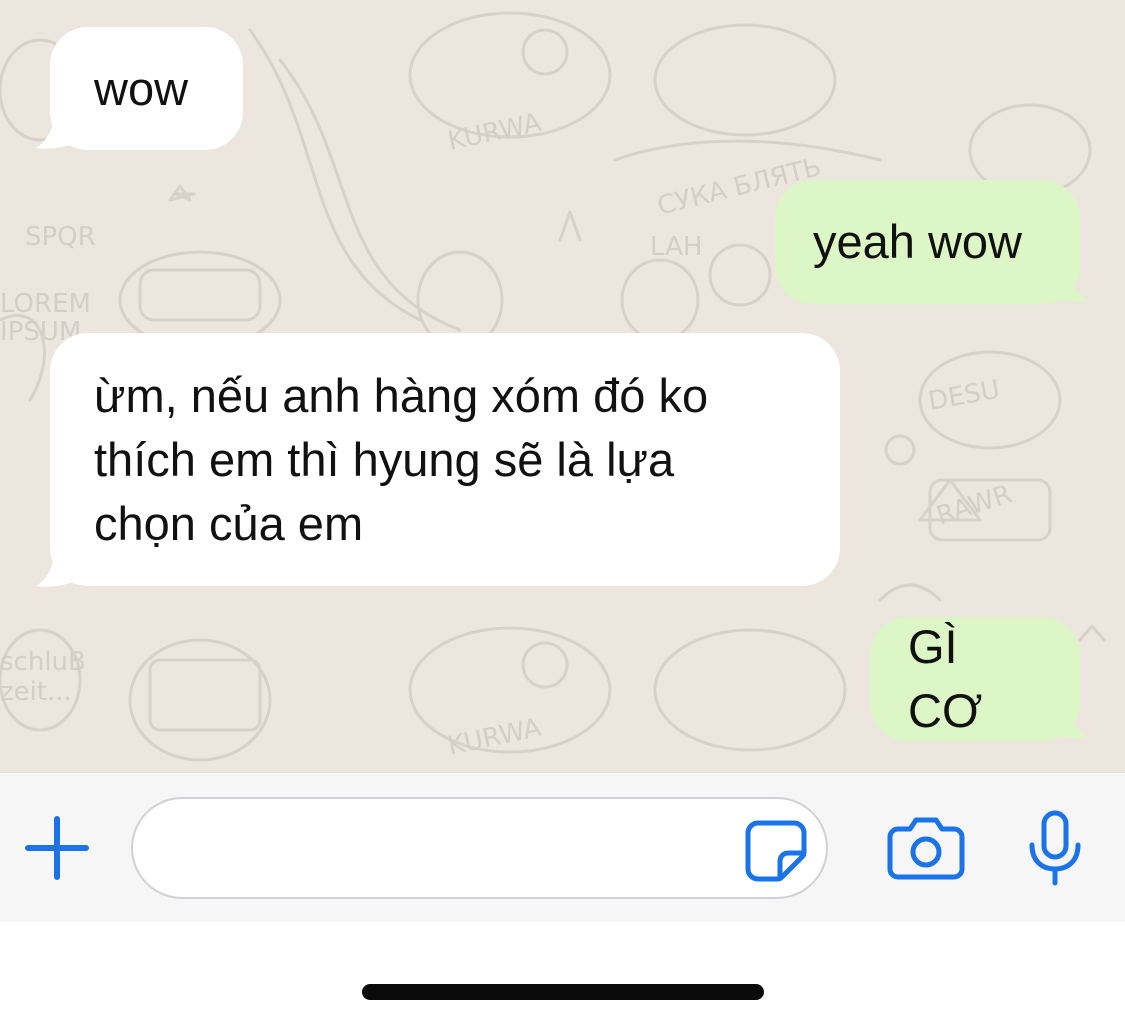  What do you see at coordinates (57, 848) in the screenshot?
I see `plus-icon` at bounding box center [57, 848].